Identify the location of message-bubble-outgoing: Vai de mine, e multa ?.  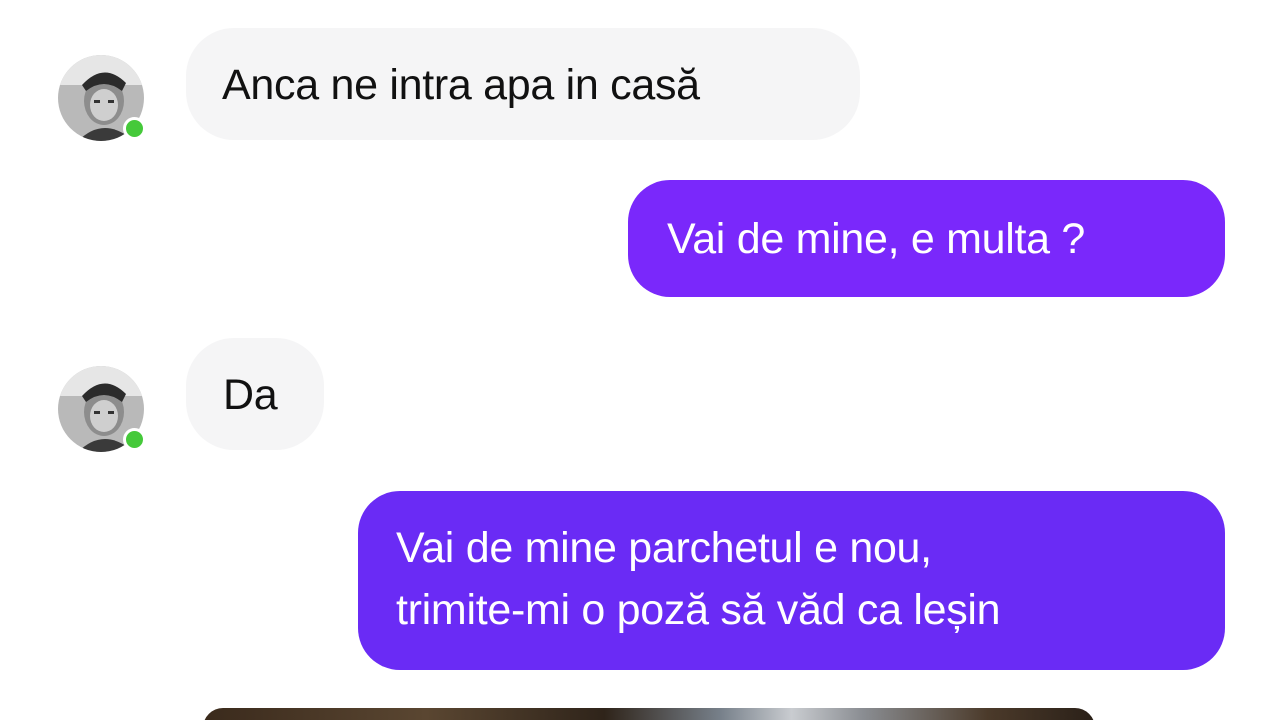
(926, 238).